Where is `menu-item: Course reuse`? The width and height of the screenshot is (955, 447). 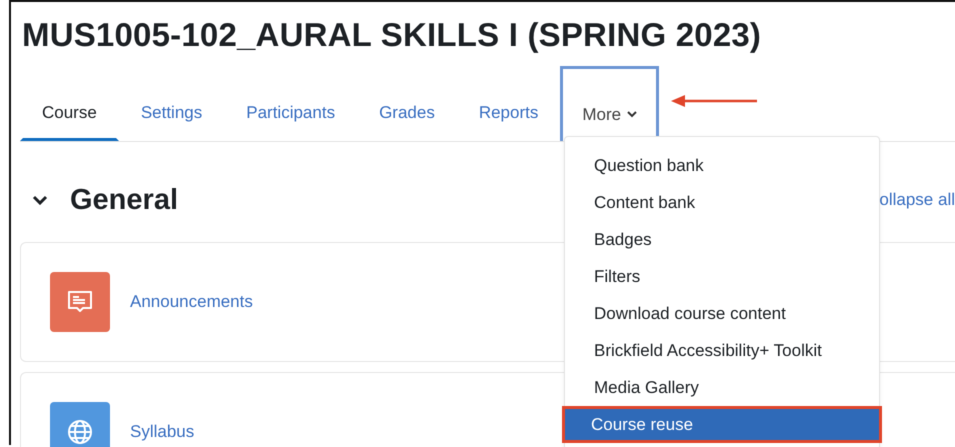
menu-item: Course reuse is located at coordinates (722, 424).